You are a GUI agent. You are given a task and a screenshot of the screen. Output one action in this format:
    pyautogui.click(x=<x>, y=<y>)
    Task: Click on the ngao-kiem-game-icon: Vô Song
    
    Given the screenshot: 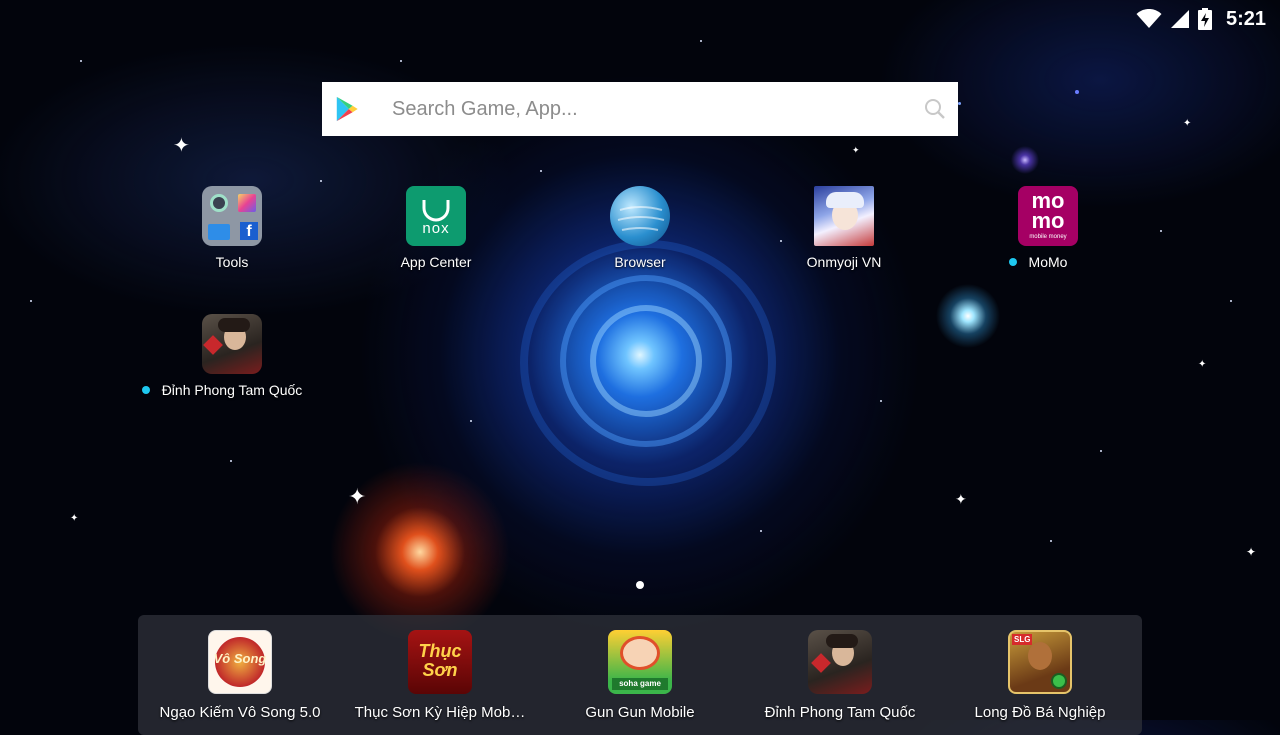 What is the action you would take?
    pyautogui.click(x=240, y=662)
    